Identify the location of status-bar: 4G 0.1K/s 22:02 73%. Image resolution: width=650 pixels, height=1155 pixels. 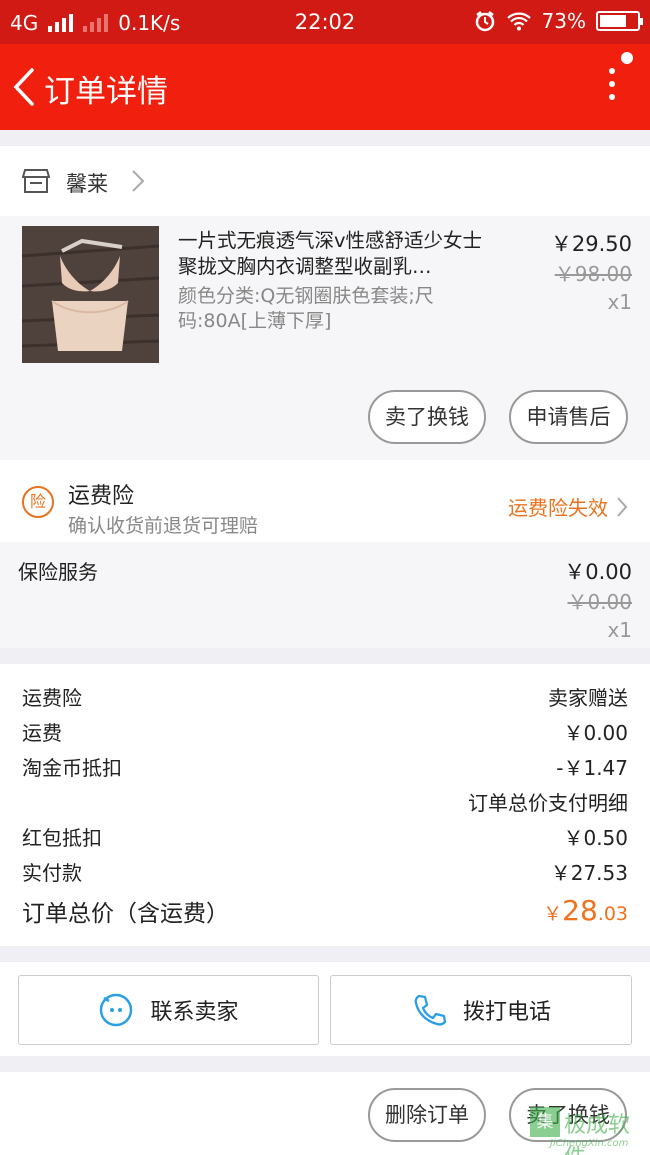
(325, 22).